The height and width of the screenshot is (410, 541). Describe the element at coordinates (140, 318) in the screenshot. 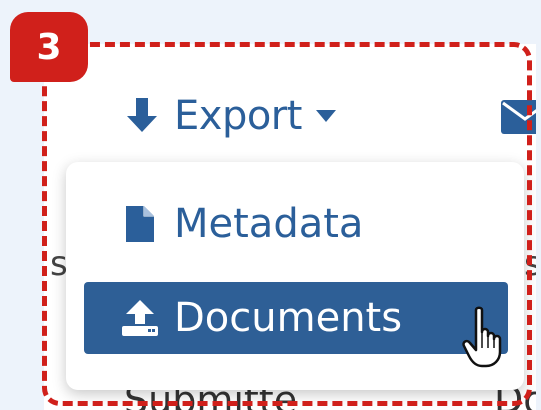

I see `upload-icon` at that location.